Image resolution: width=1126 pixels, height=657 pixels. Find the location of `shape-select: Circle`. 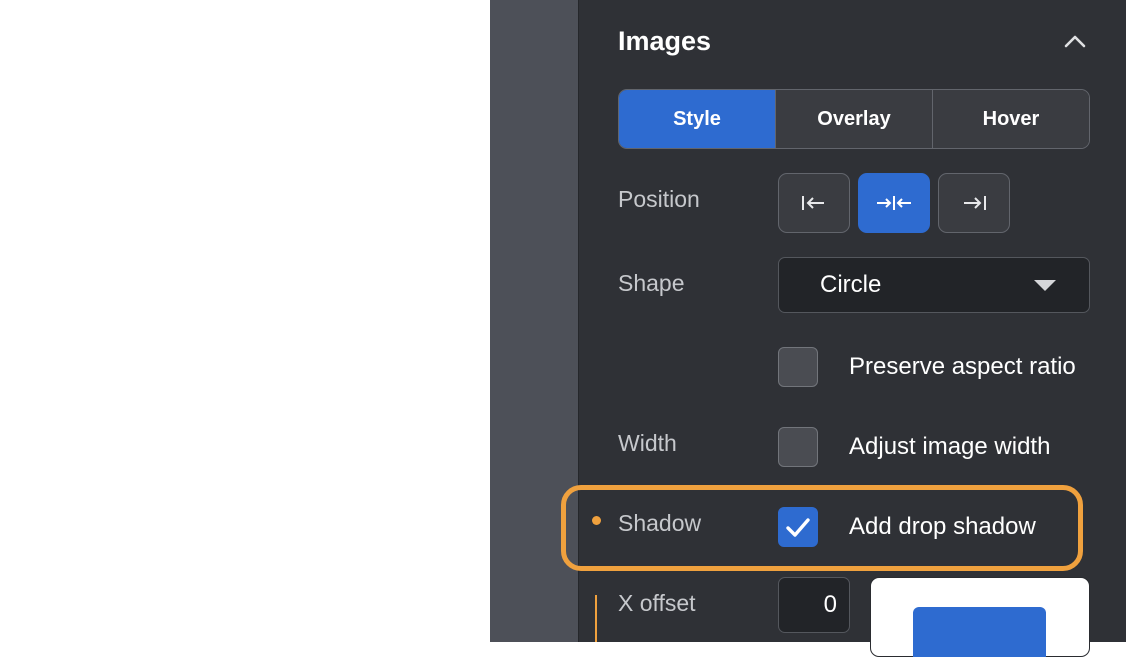

shape-select: Circle is located at coordinates (934, 285).